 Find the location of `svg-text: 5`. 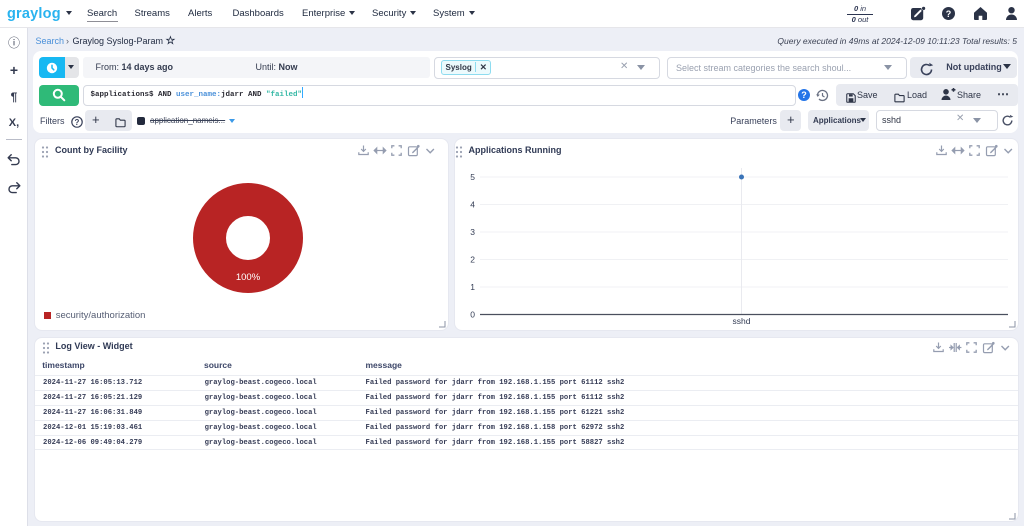

svg-text: 5 is located at coordinates (472, 177).